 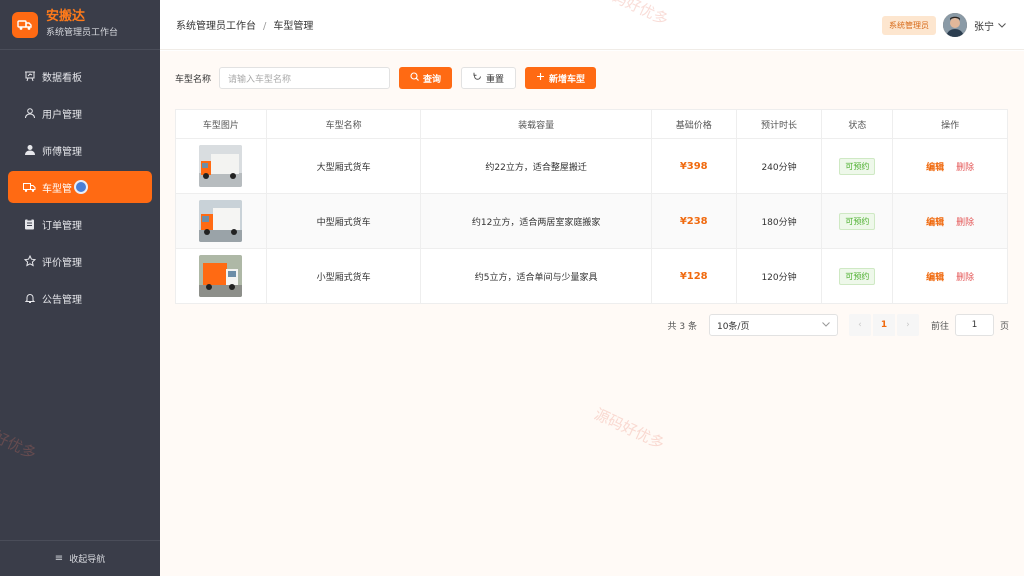 I want to click on sidebar-item-label: 用户管理, so click(x=62, y=115).